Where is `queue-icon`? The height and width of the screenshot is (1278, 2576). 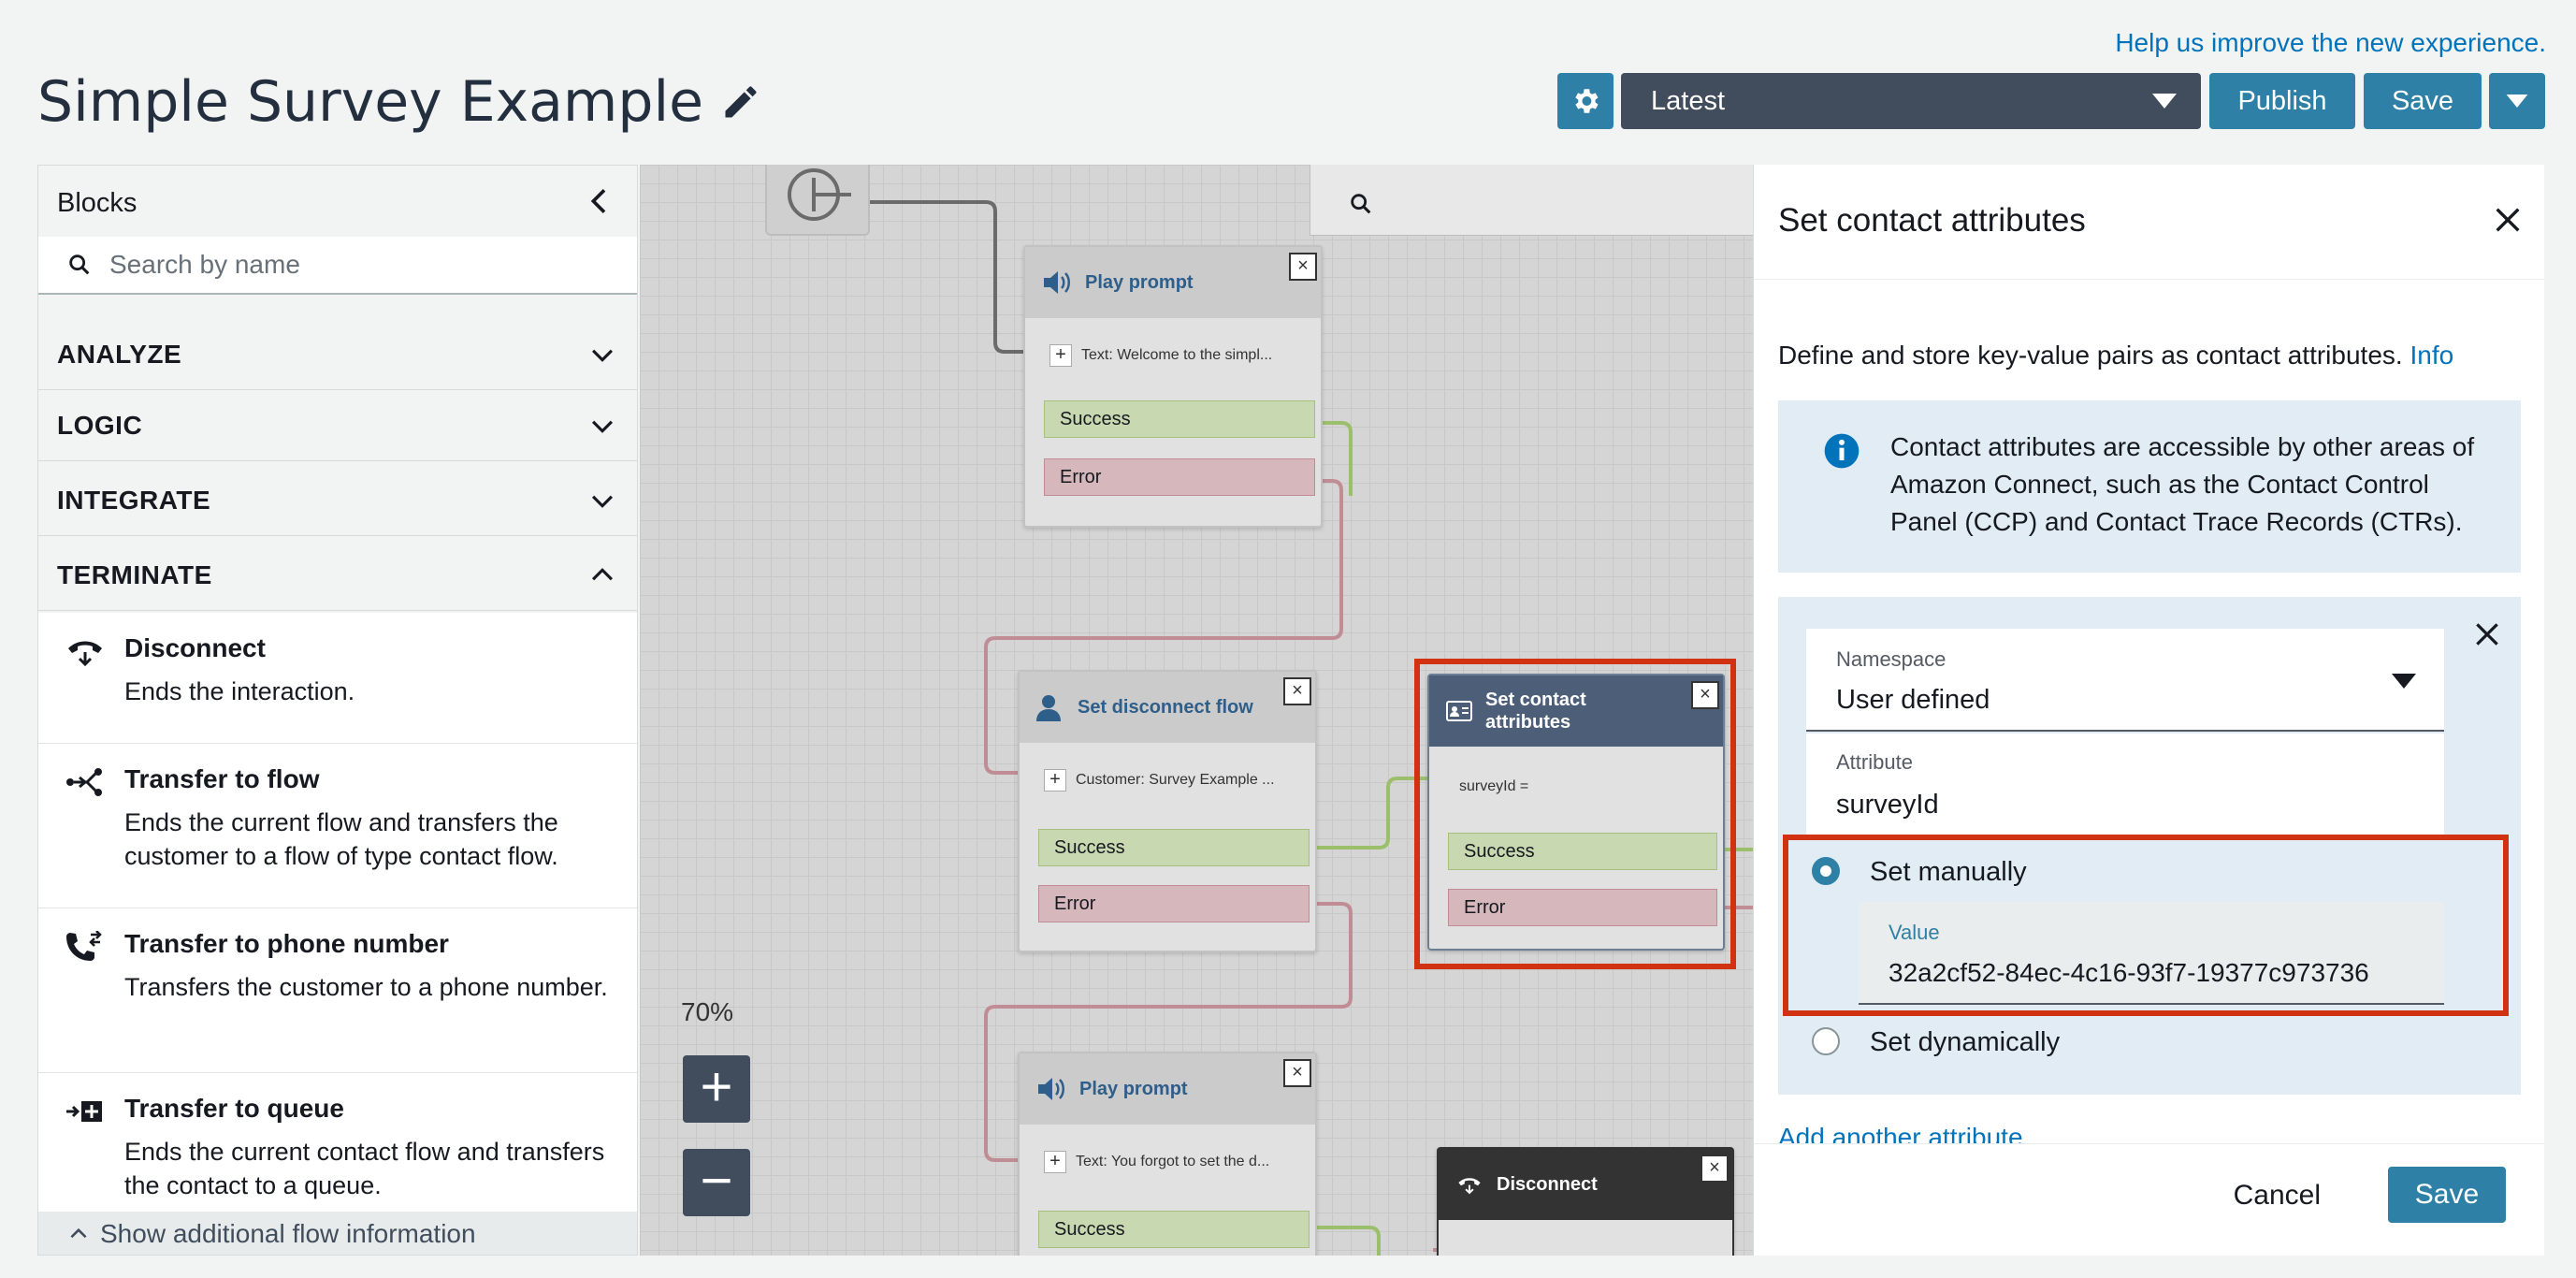 queue-icon is located at coordinates (84, 1111).